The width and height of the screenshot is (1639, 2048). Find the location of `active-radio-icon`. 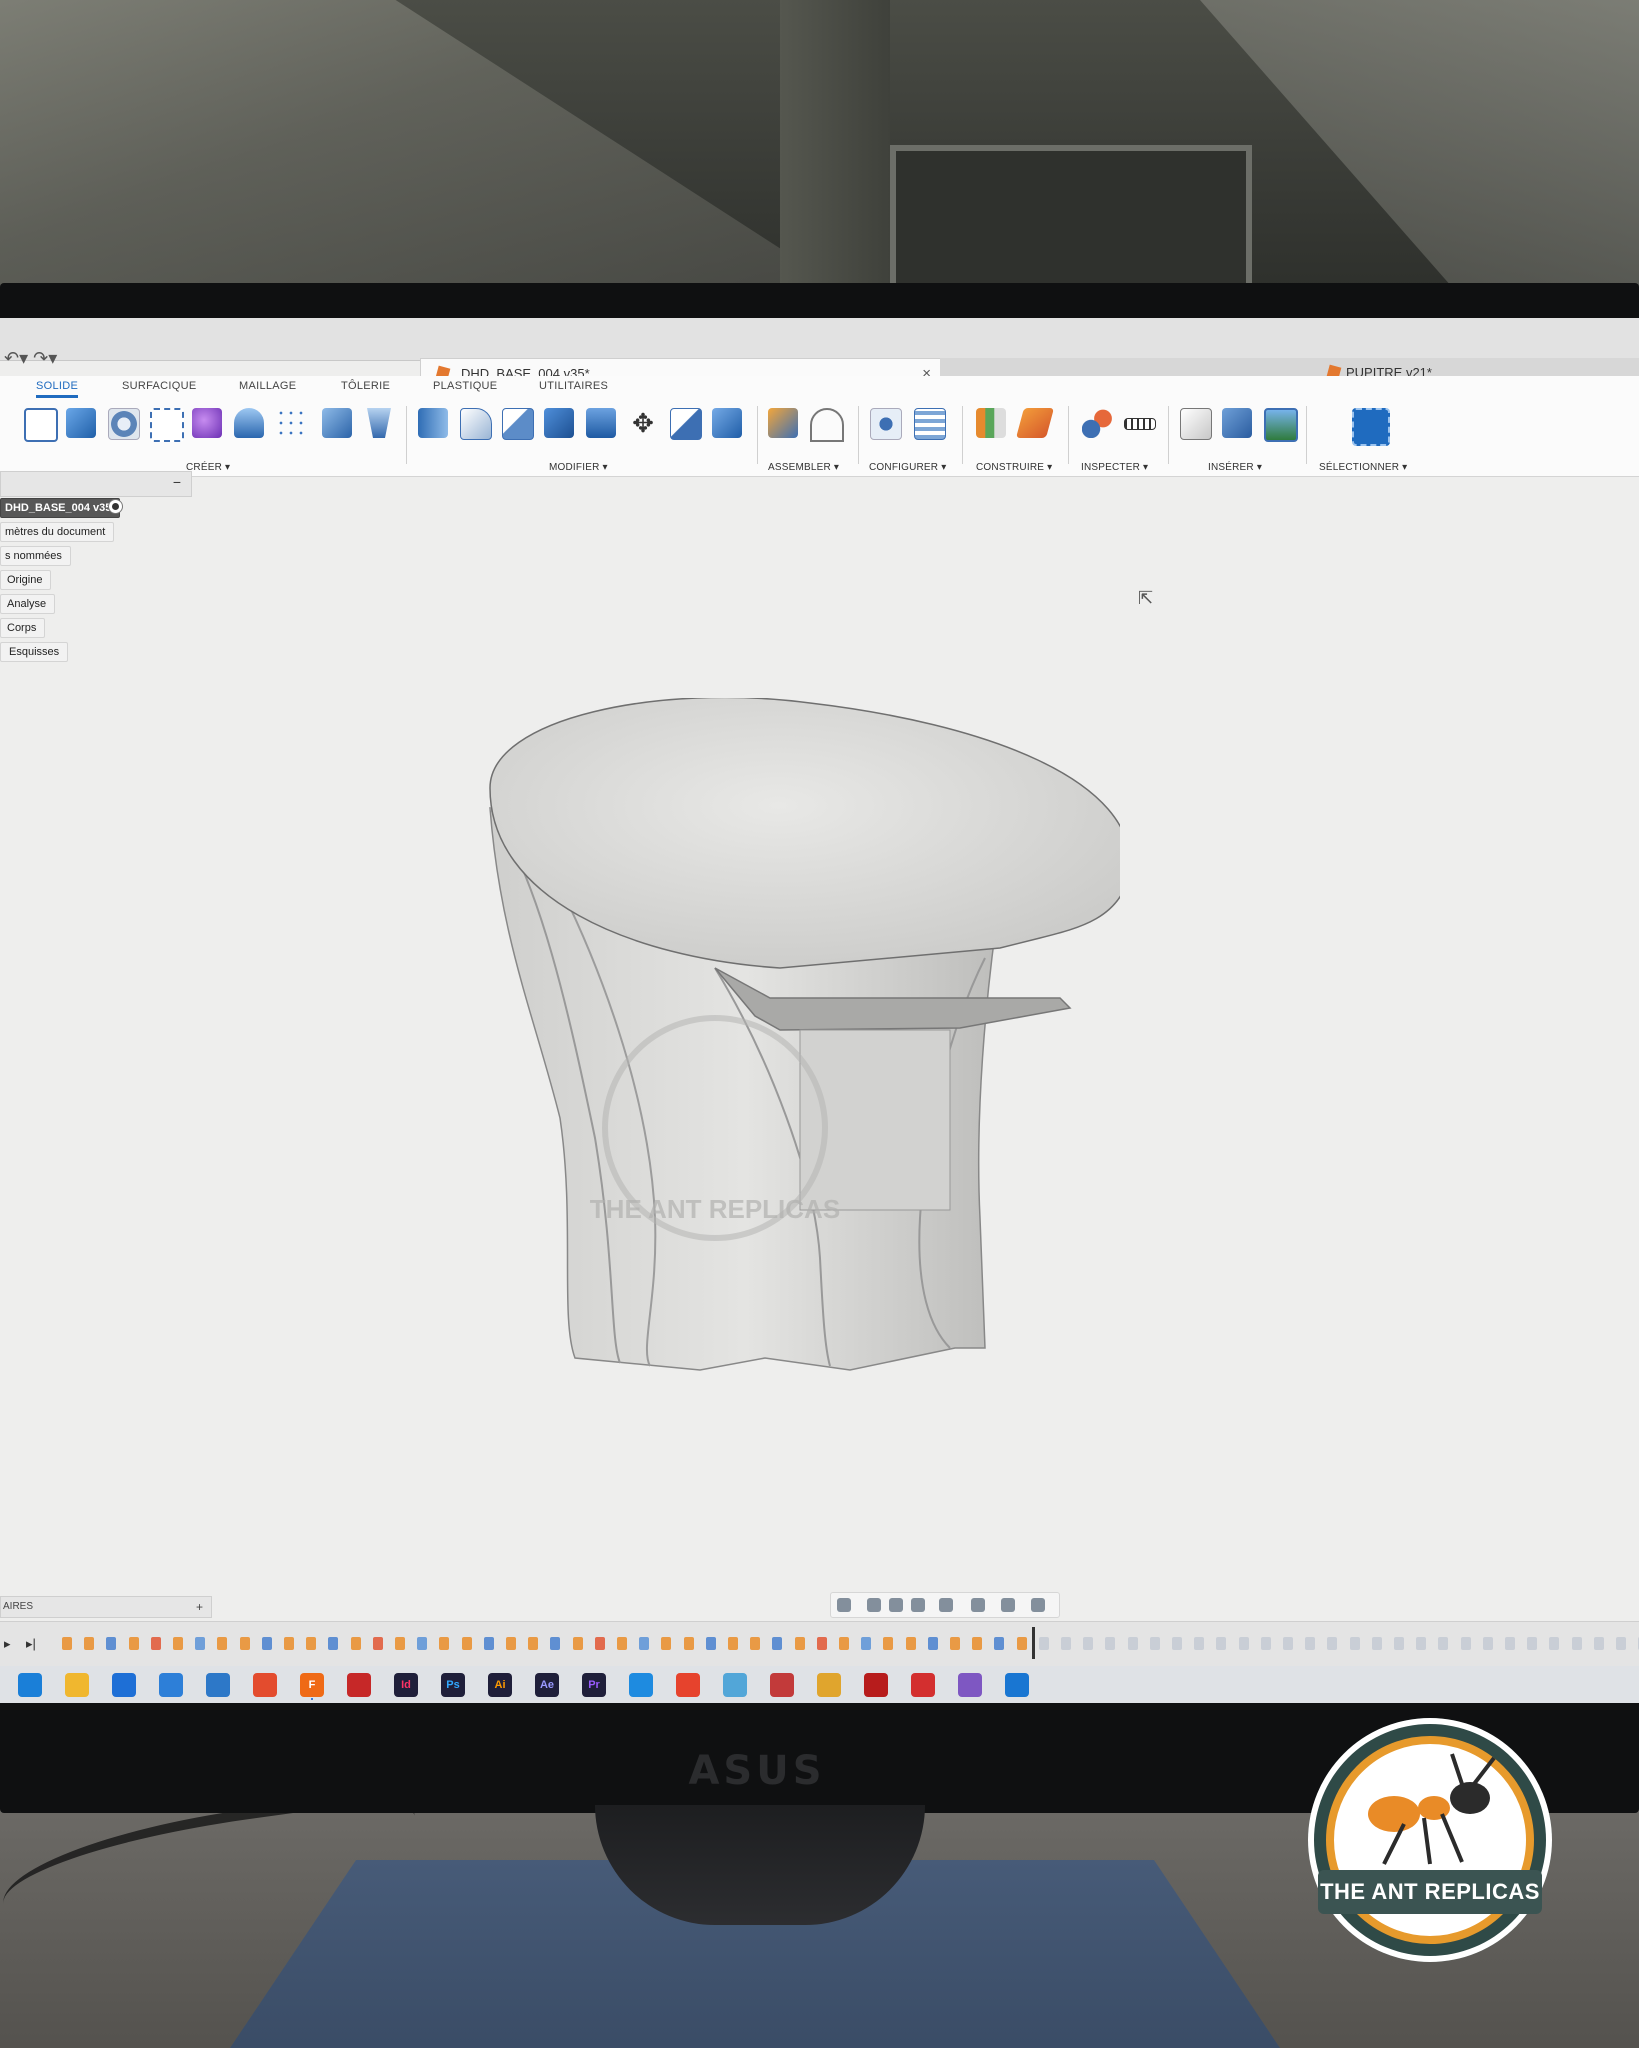

active-radio-icon is located at coordinates (115, 506).